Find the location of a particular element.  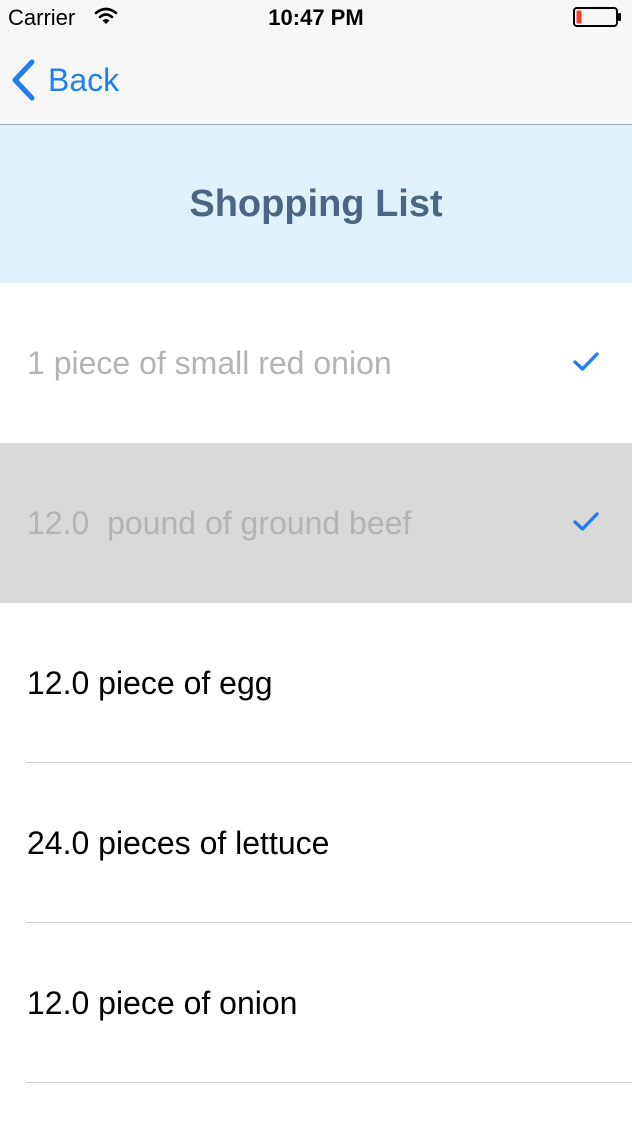

item-label: 12.0 piece of onion is located at coordinates (162, 1003).